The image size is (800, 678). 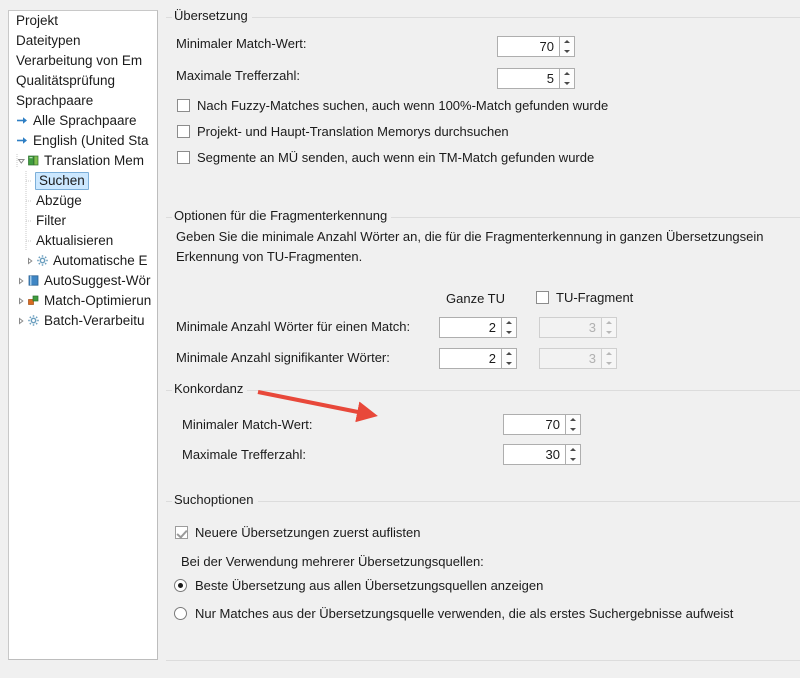 What do you see at coordinates (83, 281) in the screenshot?
I see `sidebar-item-autosuggest-w-r: AutoSuggest-Wör` at bounding box center [83, 281].